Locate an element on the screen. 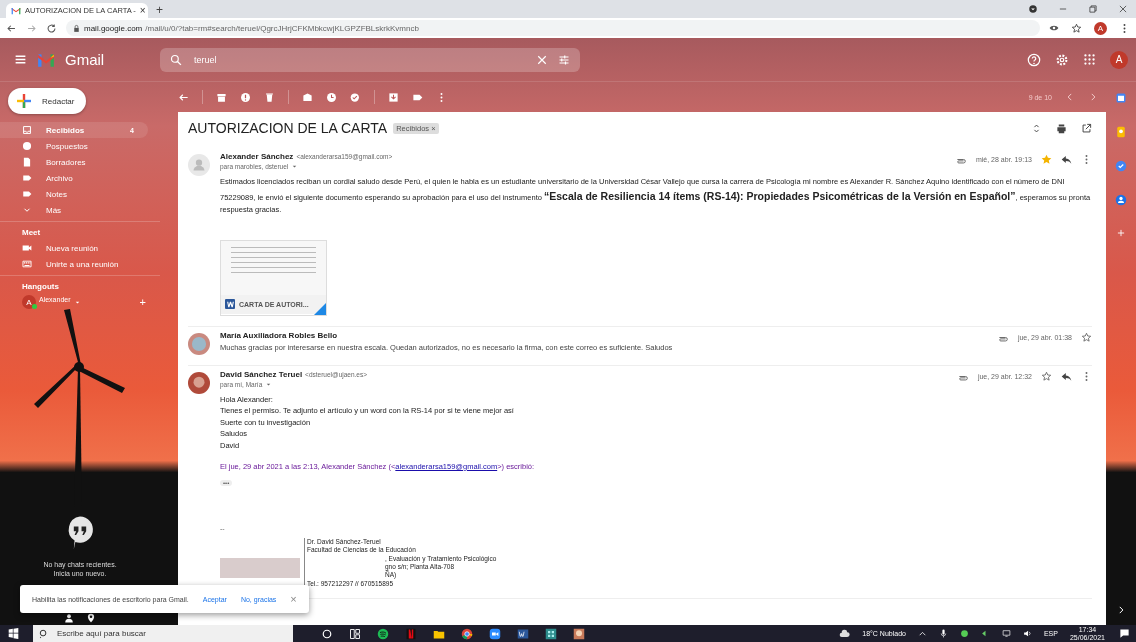 Image resolution: width=1136 pixels, height=642 pixels. sidebar-item: Borradores is located at coordinates (74, 162).